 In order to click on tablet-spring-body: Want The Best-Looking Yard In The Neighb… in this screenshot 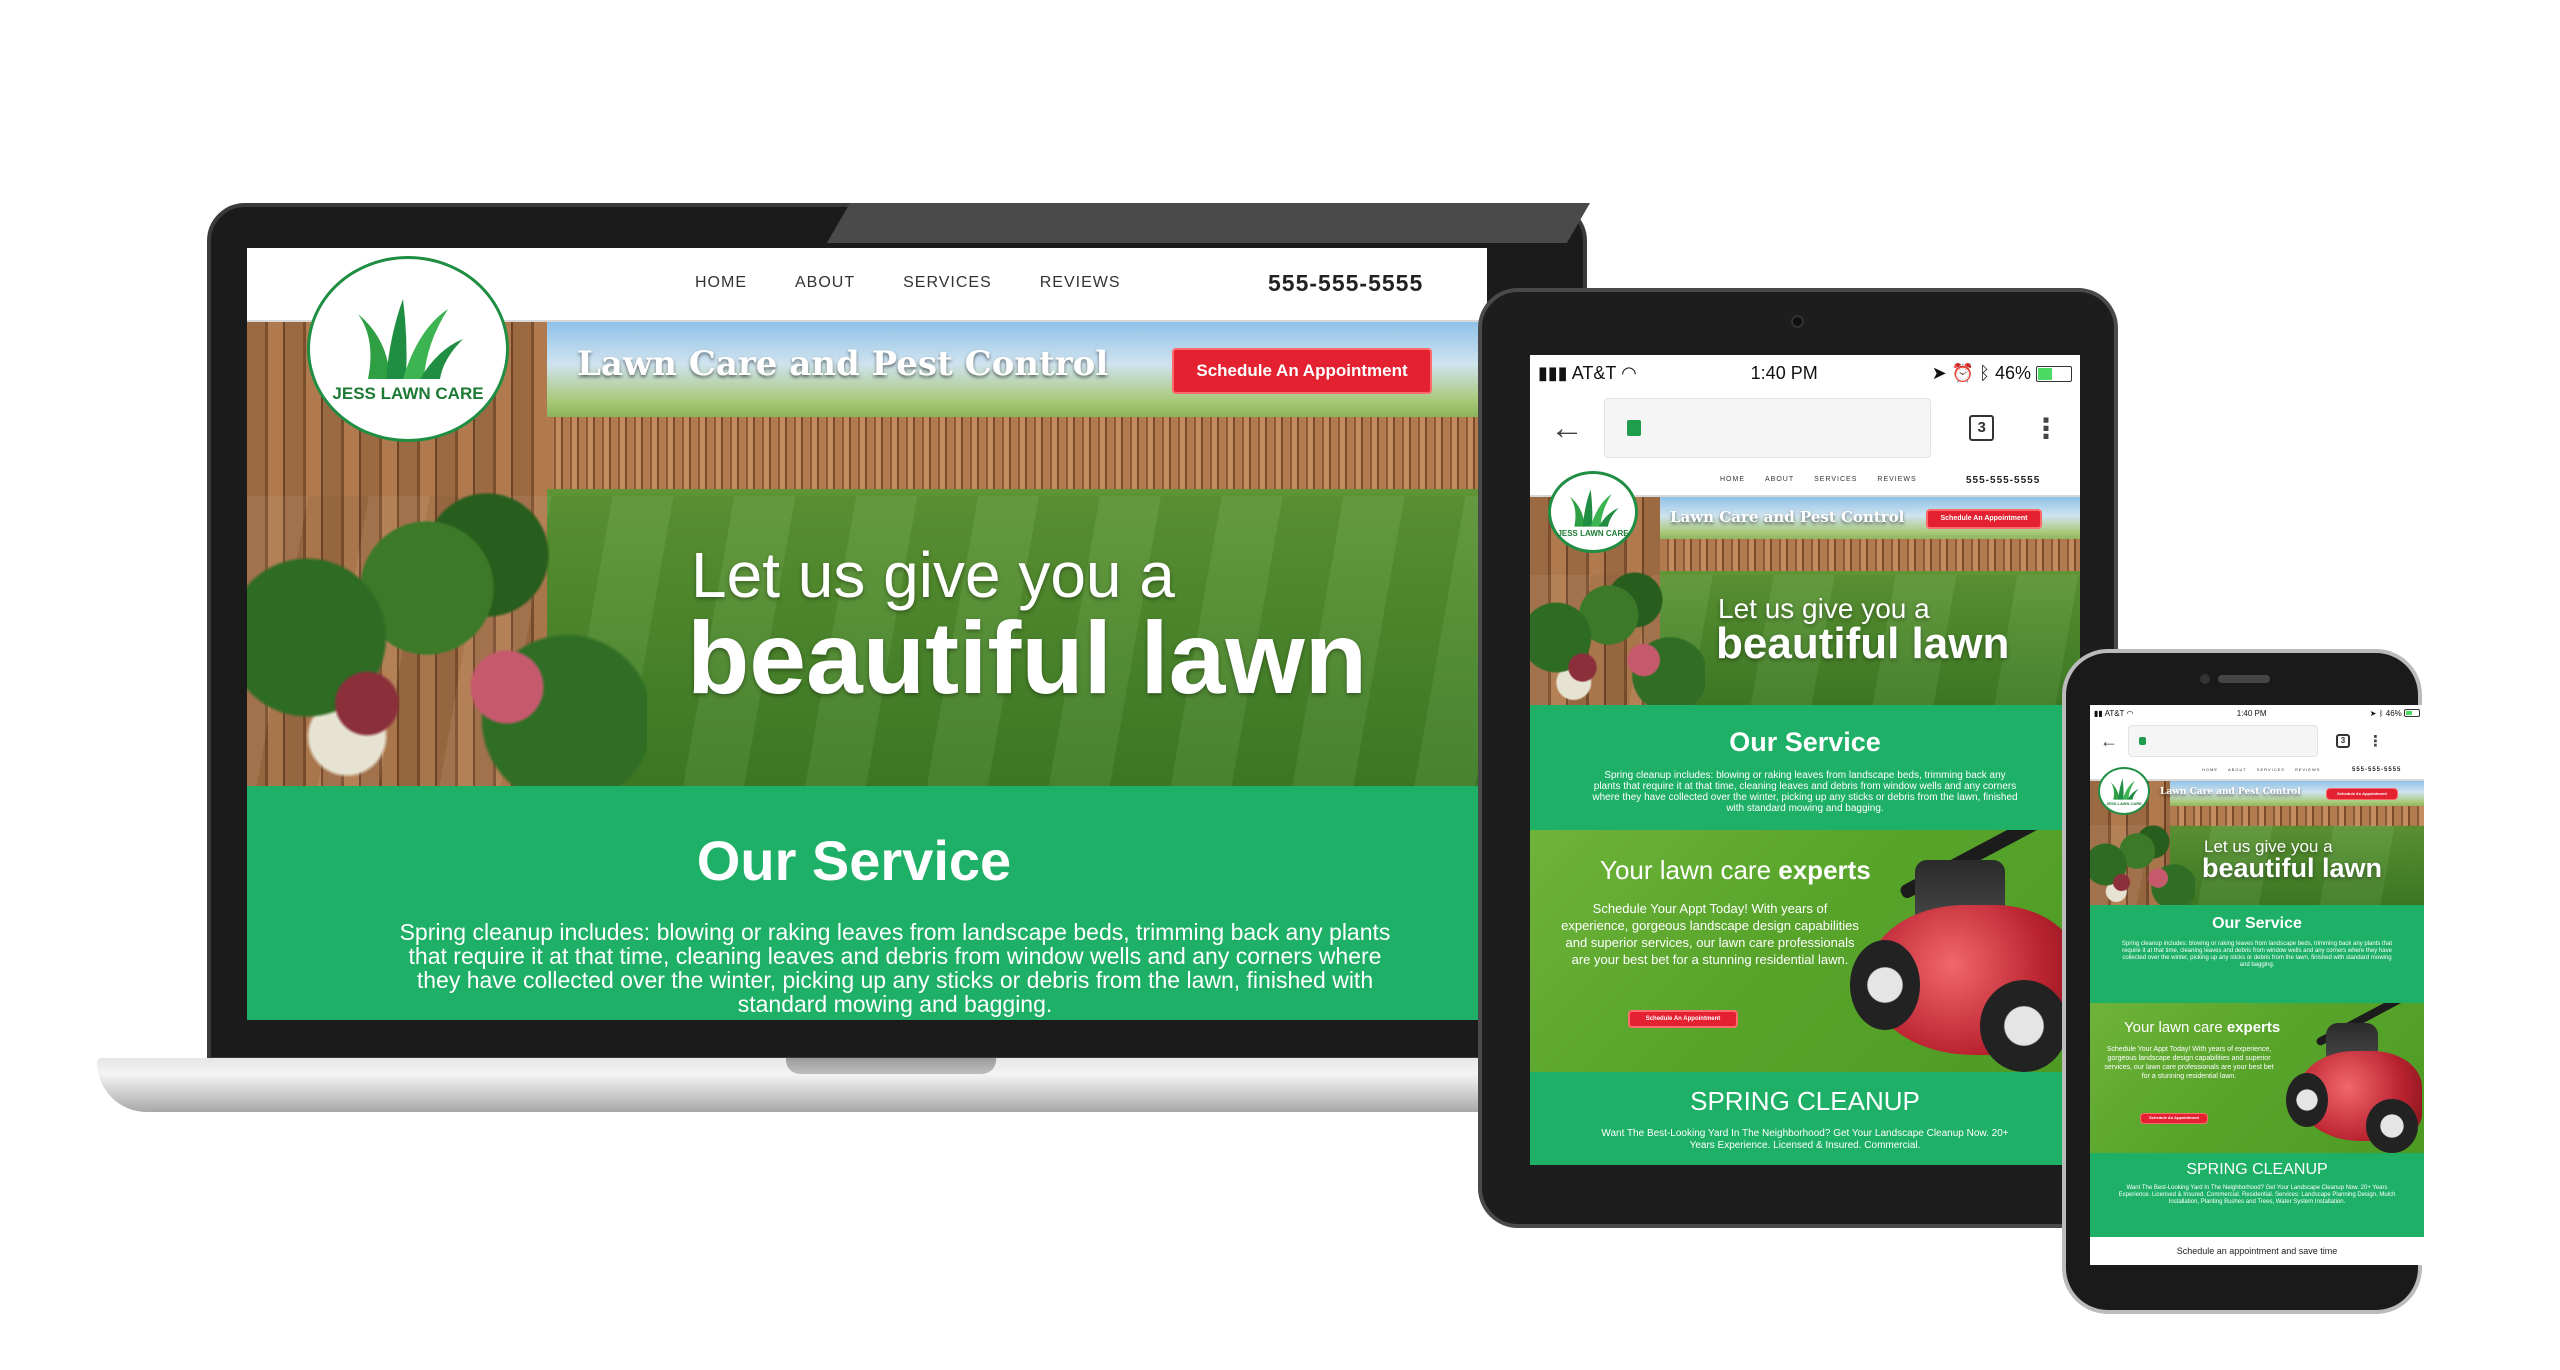, I will do `click(1805, 1139)`.